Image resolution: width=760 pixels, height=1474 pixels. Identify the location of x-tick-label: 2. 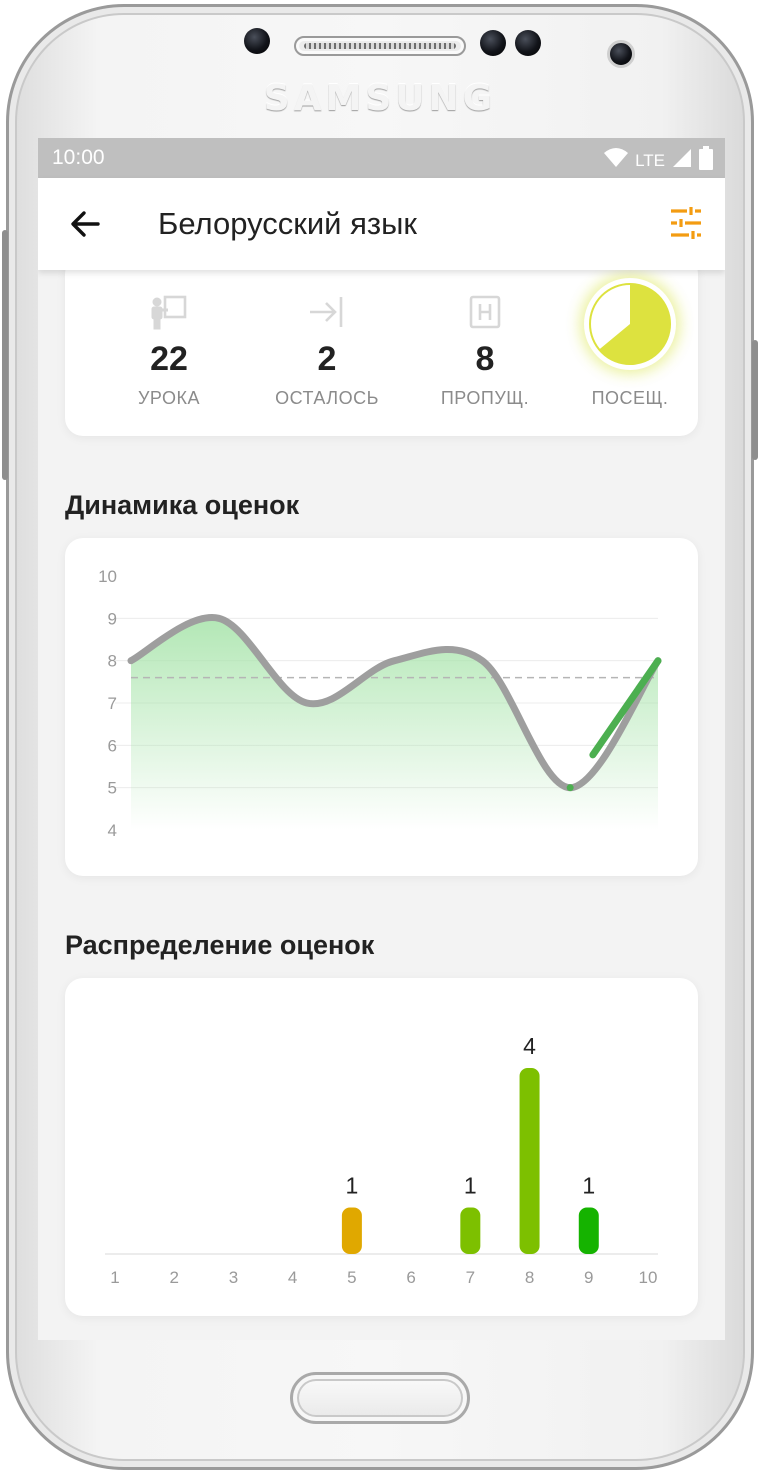
(173, 1277).